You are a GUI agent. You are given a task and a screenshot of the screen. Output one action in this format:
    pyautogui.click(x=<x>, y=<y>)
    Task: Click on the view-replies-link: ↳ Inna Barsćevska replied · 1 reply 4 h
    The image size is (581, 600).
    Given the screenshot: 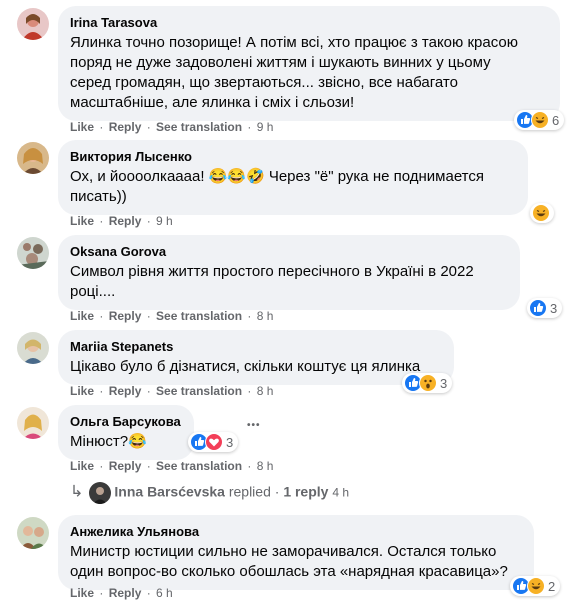 What is the action you would take?
    pyautogui.click(x=209, y=493)
    